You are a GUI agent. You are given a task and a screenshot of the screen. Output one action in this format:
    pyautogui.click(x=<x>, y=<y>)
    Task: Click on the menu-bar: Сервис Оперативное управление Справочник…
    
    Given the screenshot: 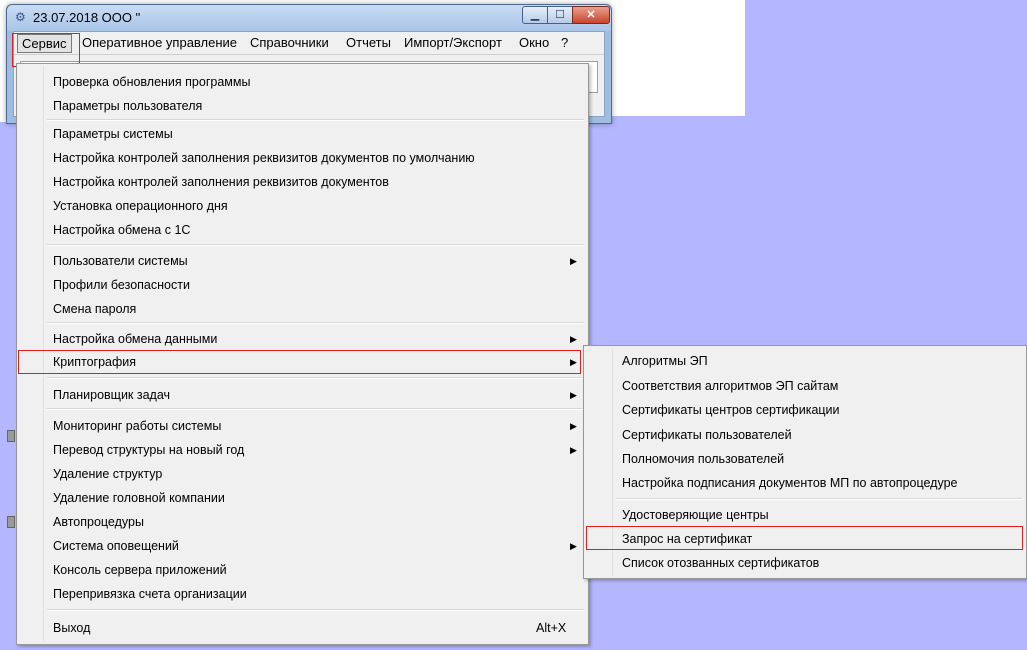 What is the action you would take?
    pyautogui.click(x=309, y=43)
    